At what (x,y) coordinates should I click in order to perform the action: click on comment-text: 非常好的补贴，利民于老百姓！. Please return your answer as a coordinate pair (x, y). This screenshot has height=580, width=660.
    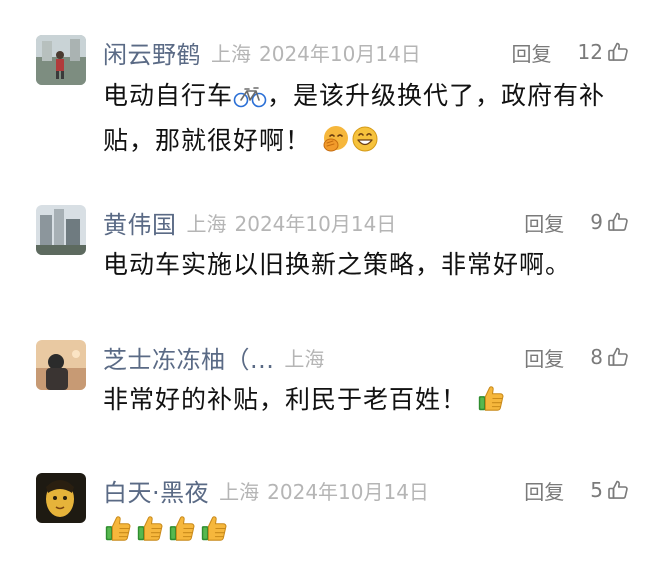
    Looking at the image, I should click on (366, 402).